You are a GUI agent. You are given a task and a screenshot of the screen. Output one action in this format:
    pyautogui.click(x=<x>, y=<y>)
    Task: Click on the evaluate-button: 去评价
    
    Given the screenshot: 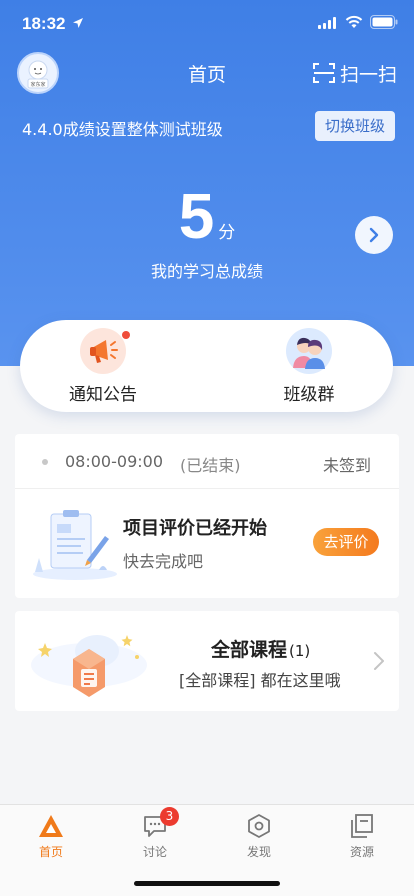 What is the action you would take?
    pyautogui.click(x=346, y=542)
    